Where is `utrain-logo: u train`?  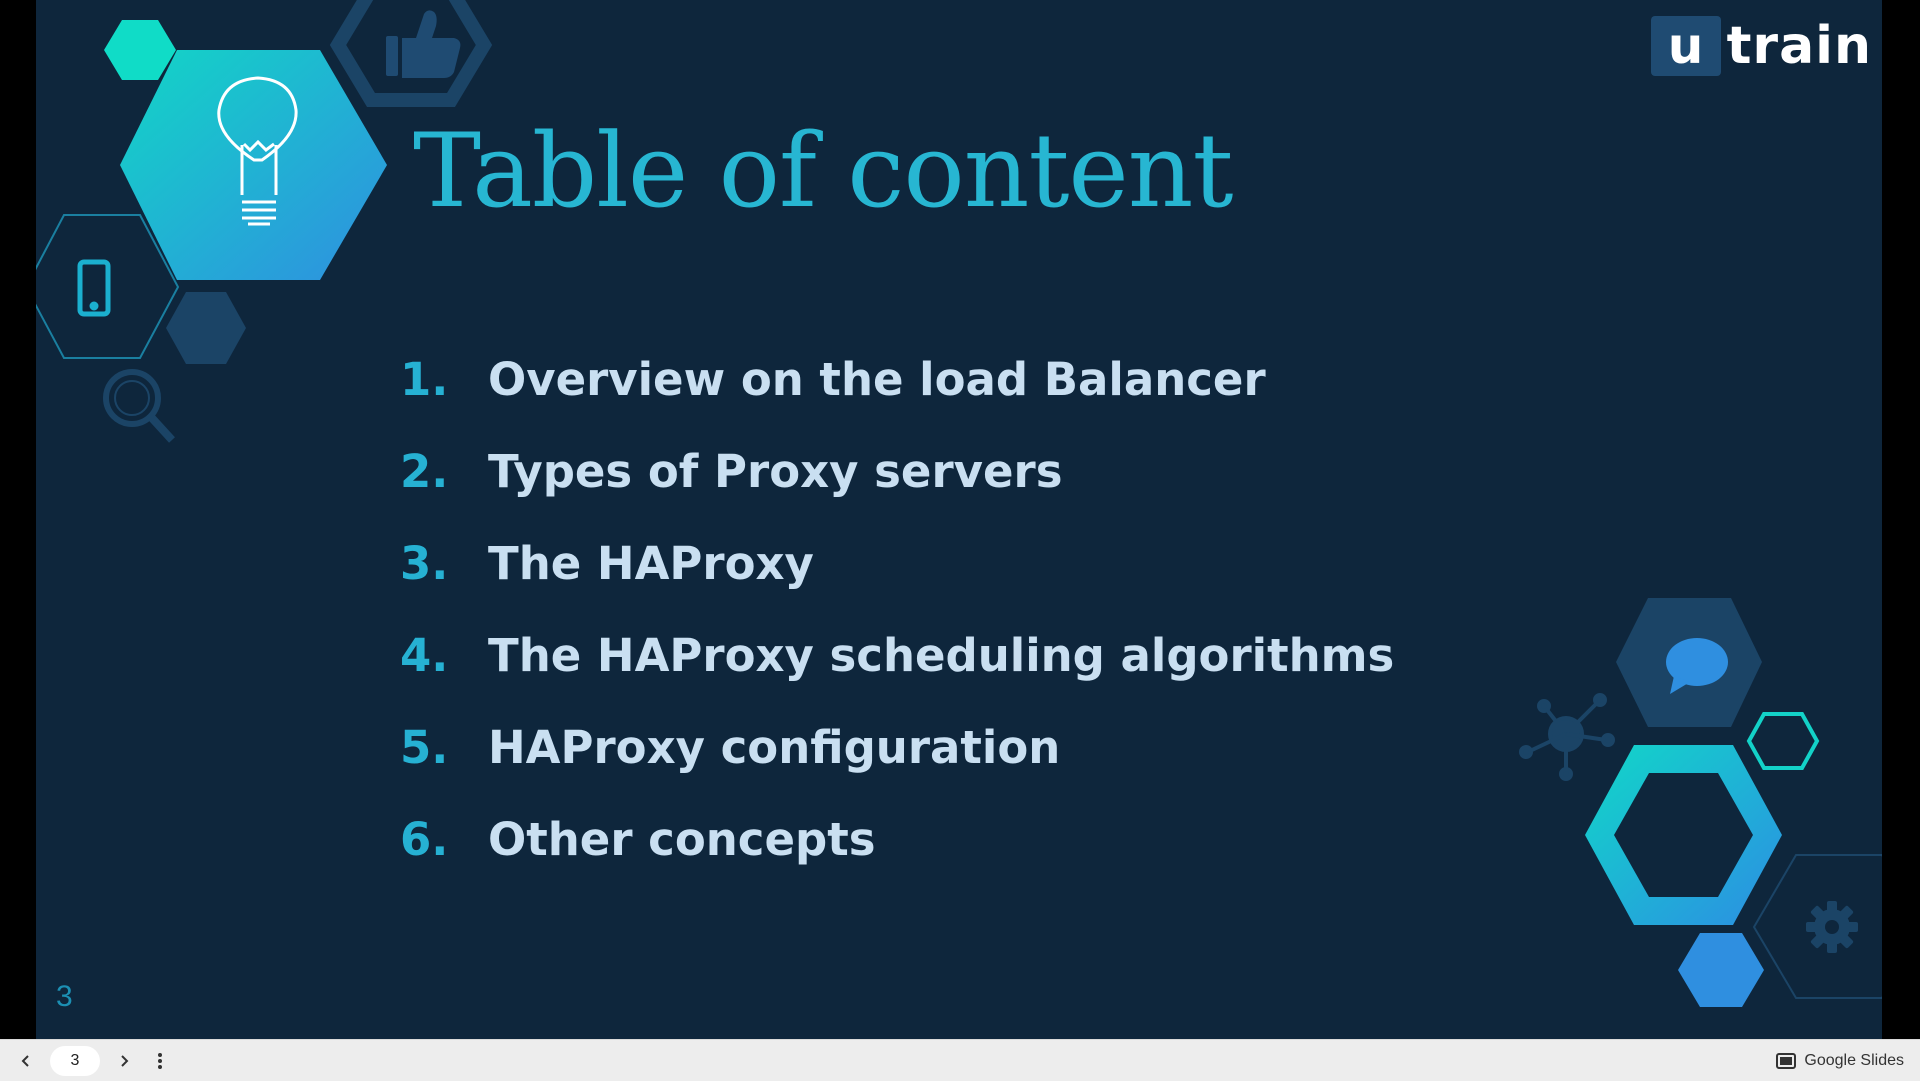
utrain-logo: u train is located at coordinates (1761, 46).